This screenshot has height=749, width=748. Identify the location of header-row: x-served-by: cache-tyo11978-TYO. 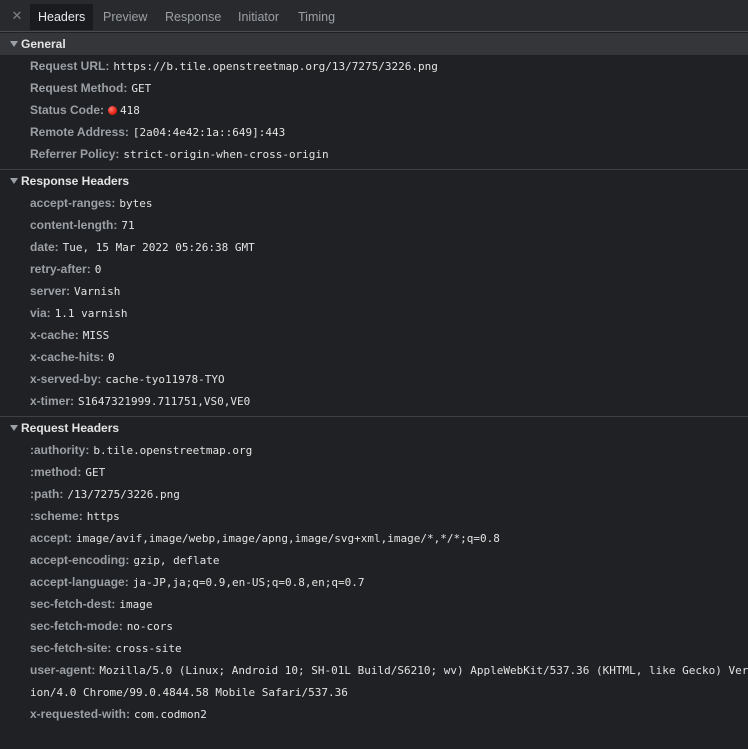
(374, 379).